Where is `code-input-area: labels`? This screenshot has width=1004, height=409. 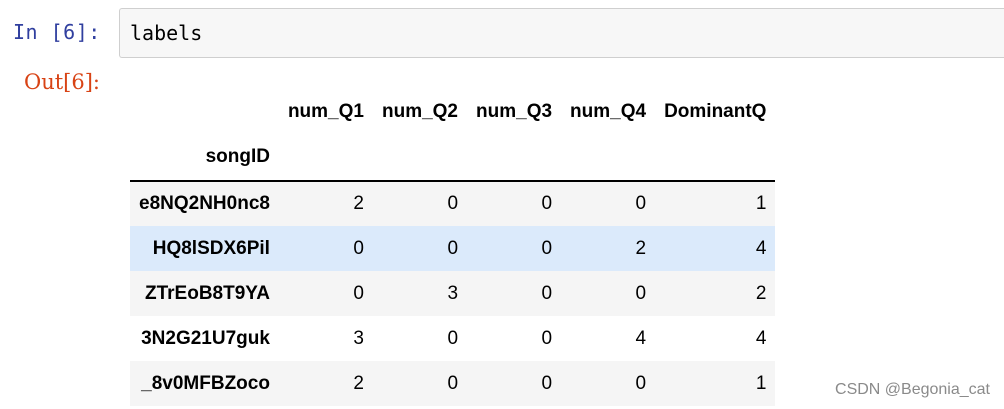 code-input-area: labels is located at coordinates (561, 33).